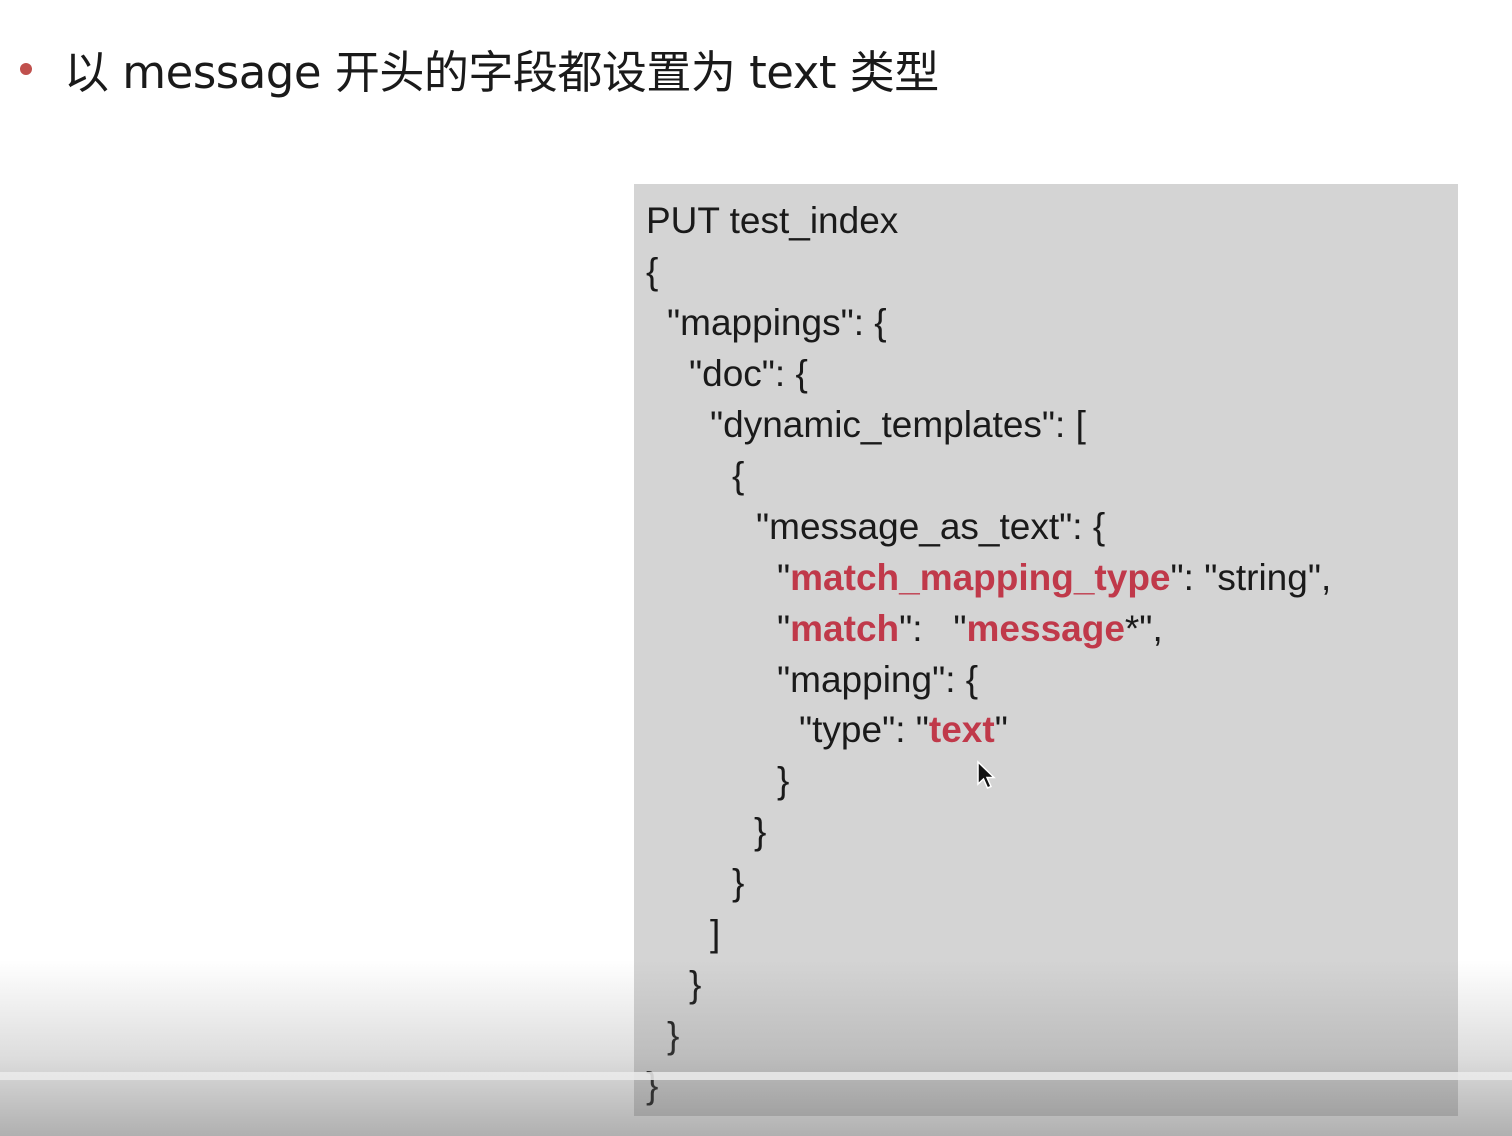 Image resolution: width=1512 pixels, height=1136 pixels. I want to click on code-token: "type": ", so click(864, 729).